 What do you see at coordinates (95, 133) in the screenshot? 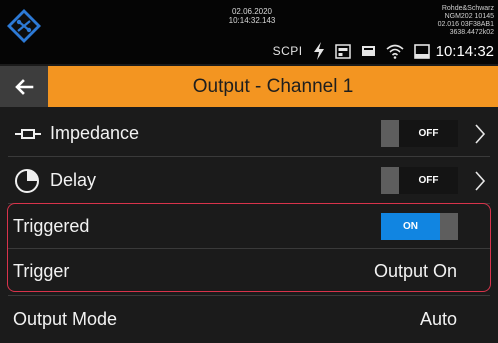
I see `row-label: Impedance` at bounding box center [95, 133].